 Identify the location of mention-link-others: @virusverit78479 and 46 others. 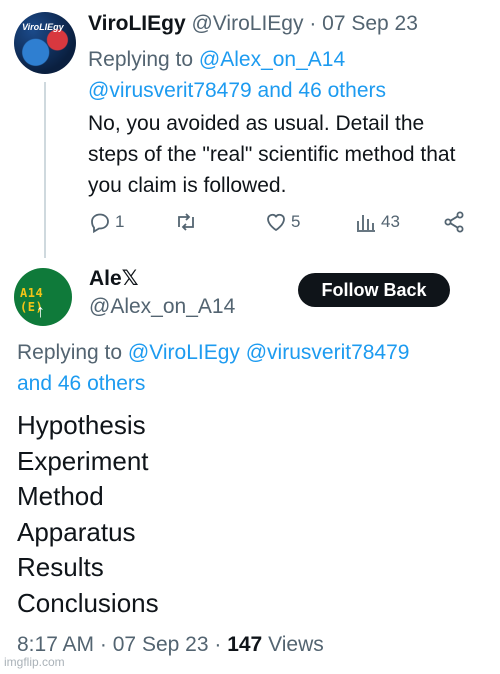
(237, 90).